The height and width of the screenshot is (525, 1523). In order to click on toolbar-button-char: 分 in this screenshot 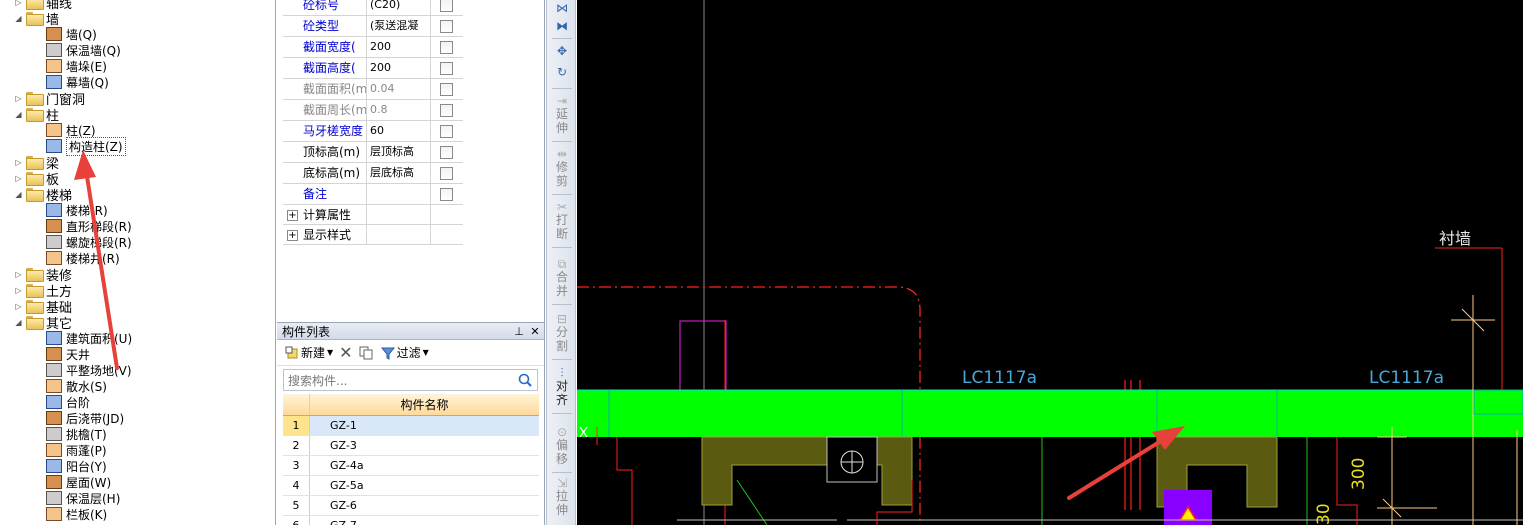, I will do `click(561, 332)`.